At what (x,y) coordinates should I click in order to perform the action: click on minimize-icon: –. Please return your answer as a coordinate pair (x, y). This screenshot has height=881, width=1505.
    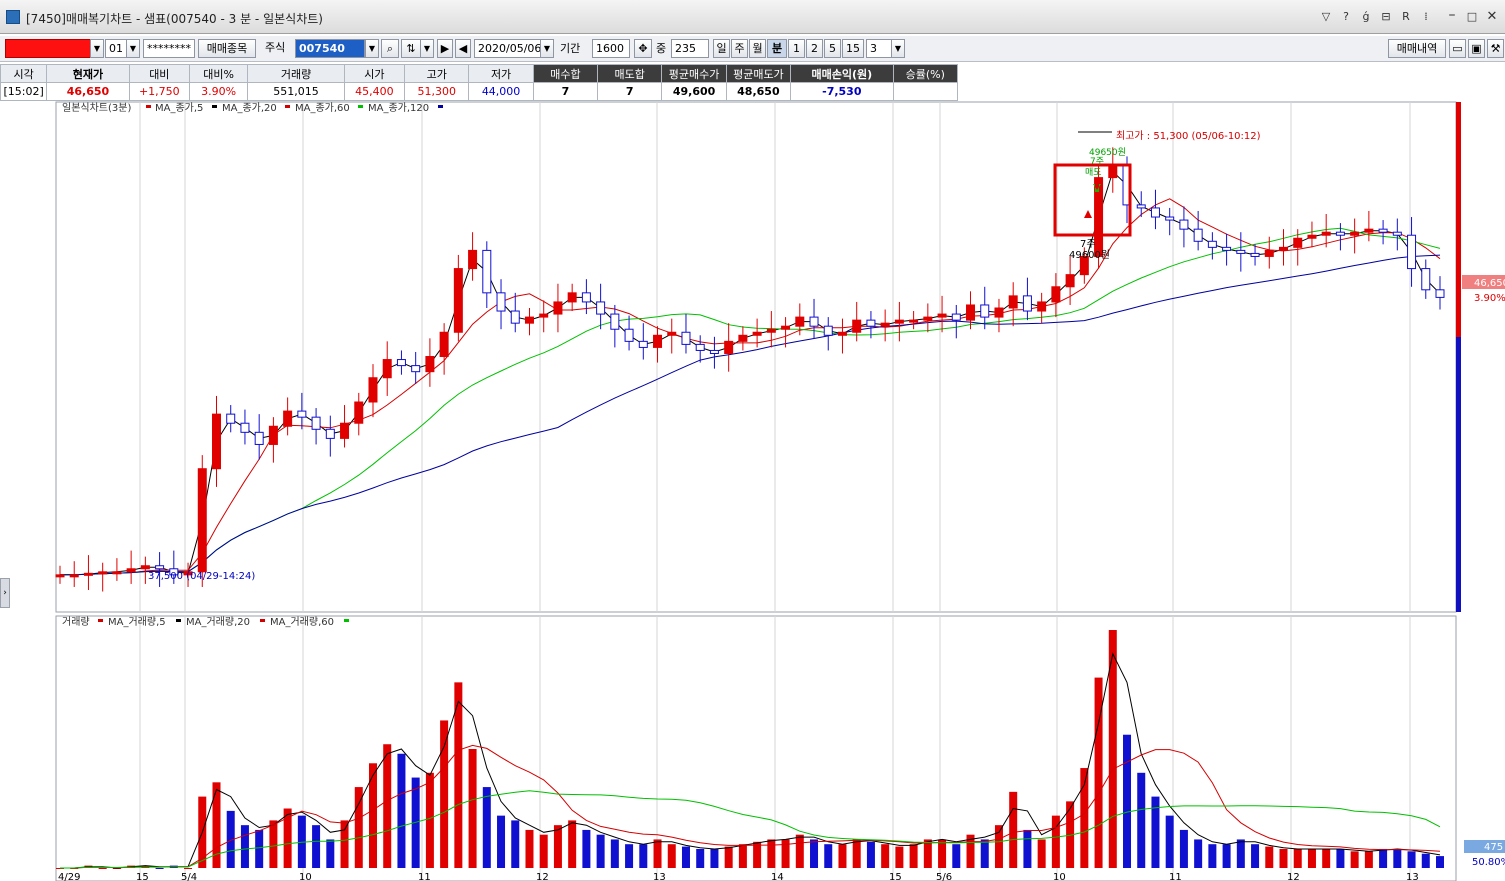
    Looking at the image, I should click on (1452, 16).